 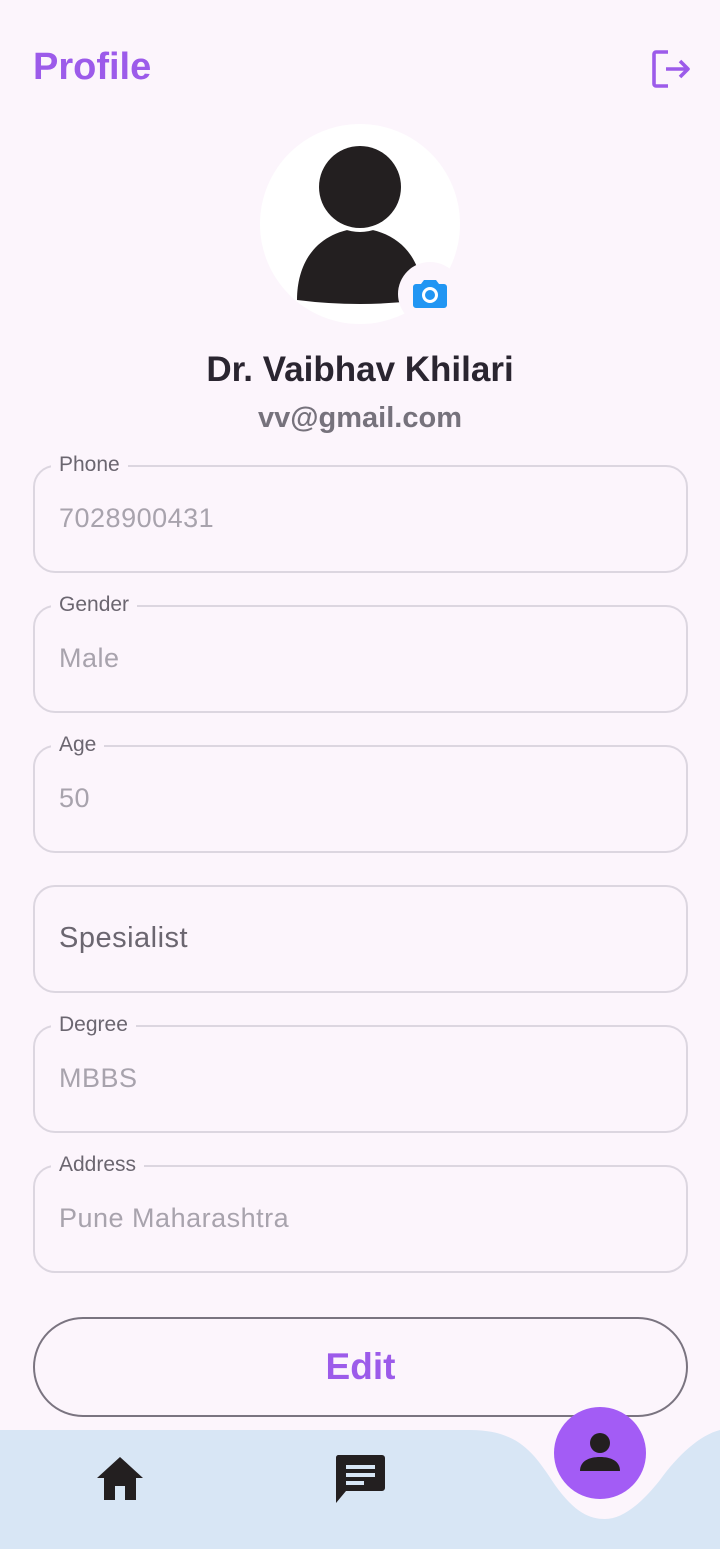 I want to click on logout-icon, so click(x=671, y=69).